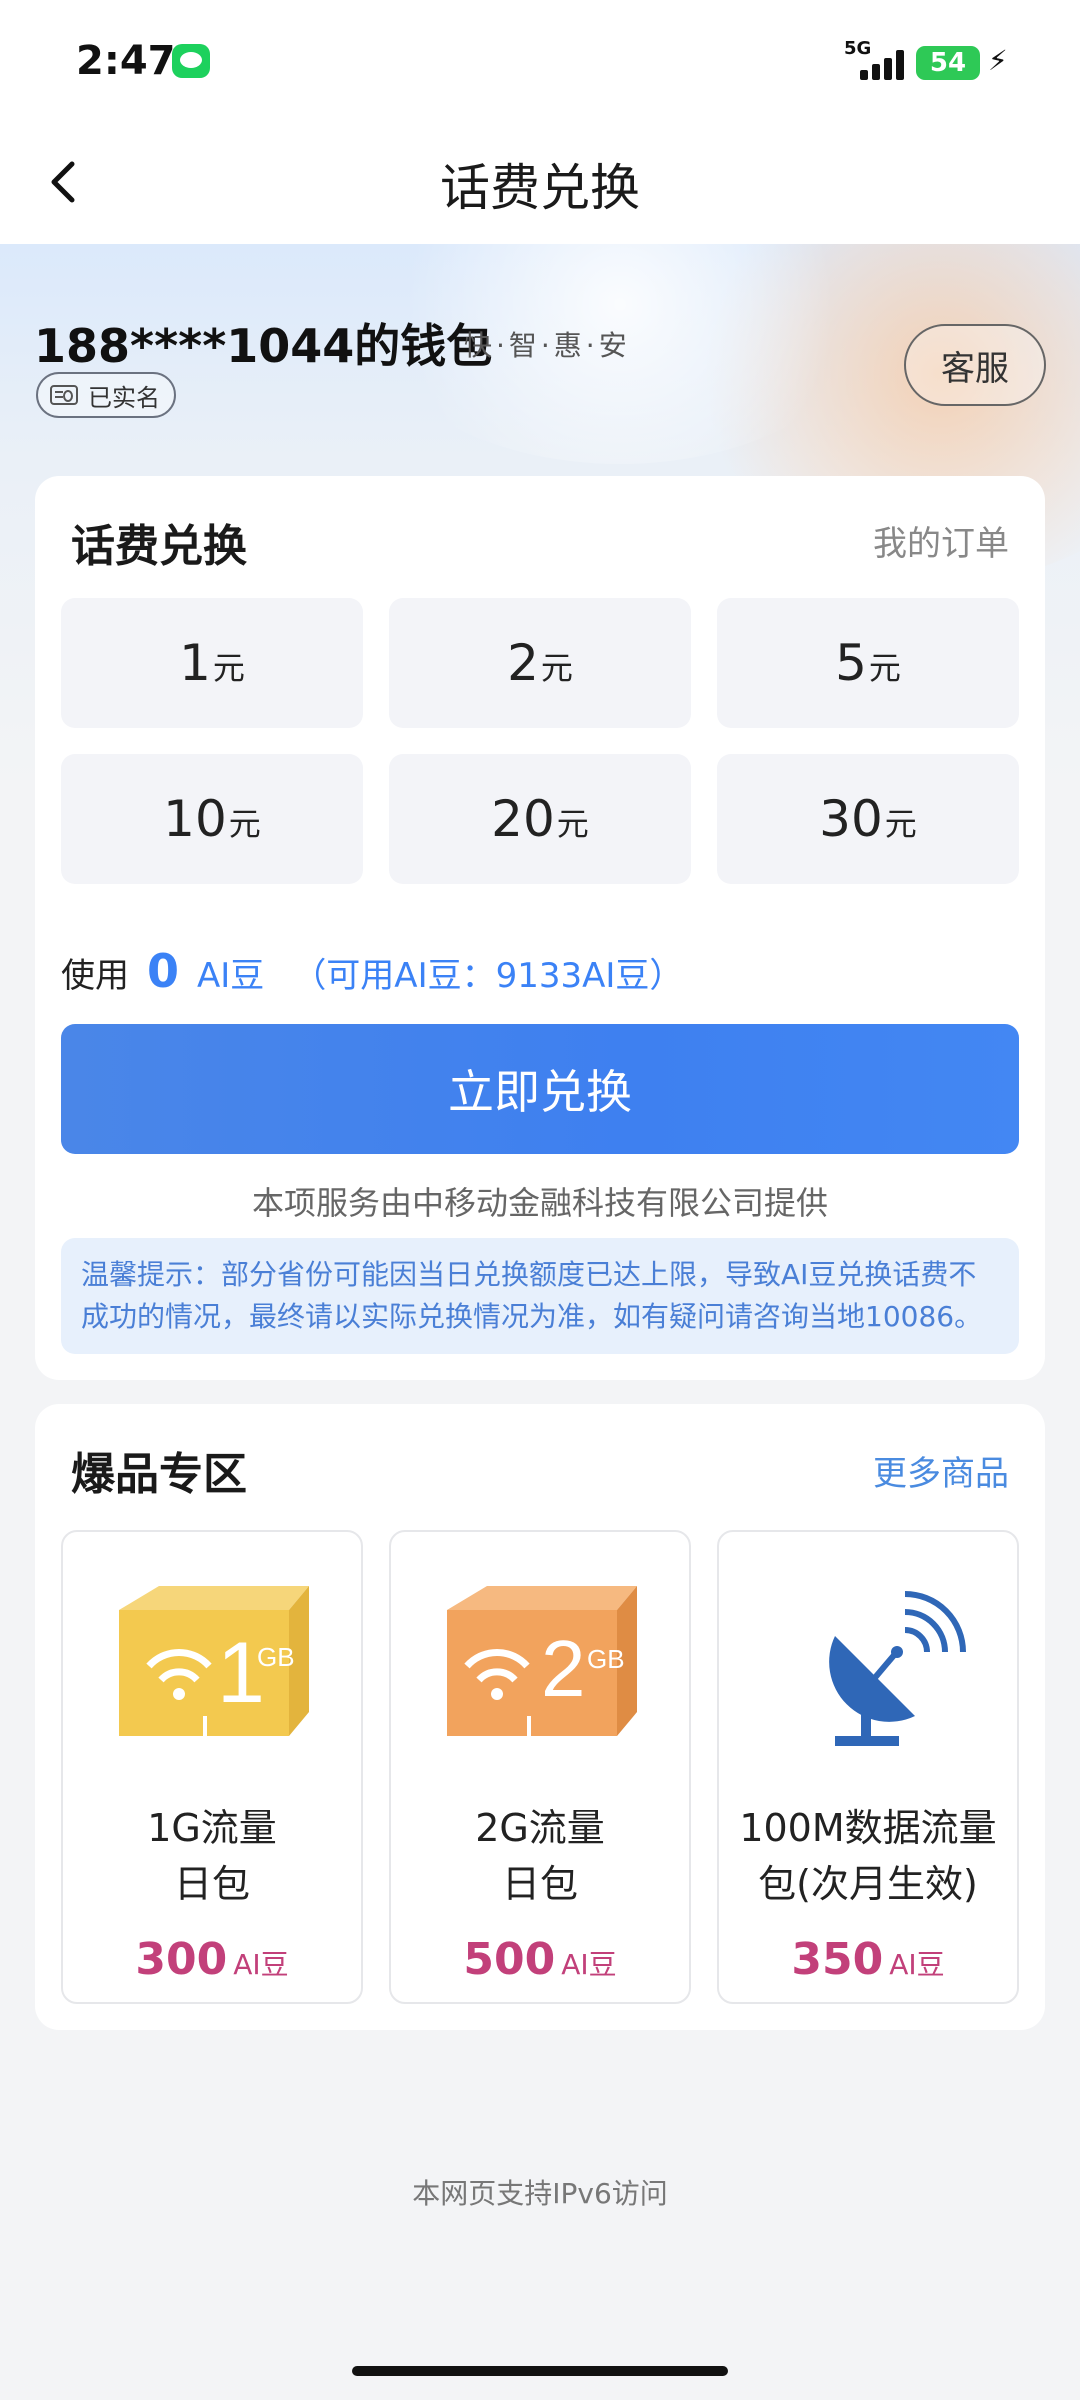 The width and height of the screenshot is (1080, 2400). Describe the element at coordinates (540, 741) in the screenshot. I see `denomination-grid: 1元 2元 5元 10 元 20 元 30 元` at that location.